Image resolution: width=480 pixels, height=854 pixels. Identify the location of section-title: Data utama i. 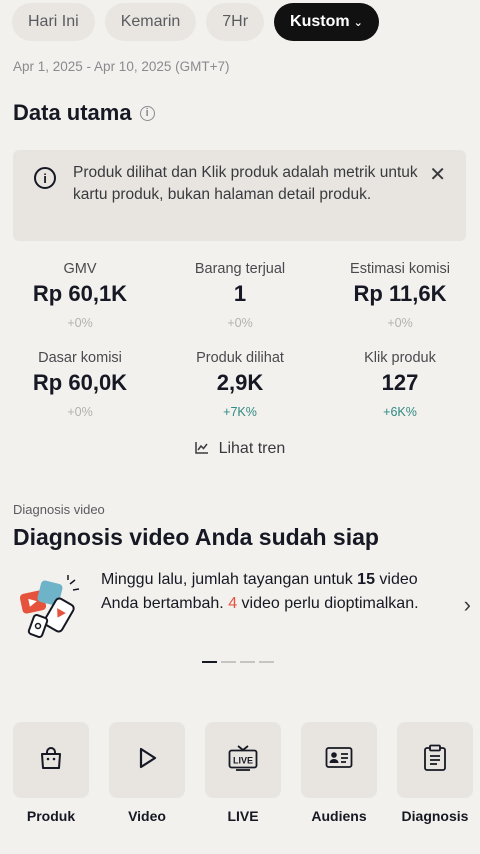
(84, 113).